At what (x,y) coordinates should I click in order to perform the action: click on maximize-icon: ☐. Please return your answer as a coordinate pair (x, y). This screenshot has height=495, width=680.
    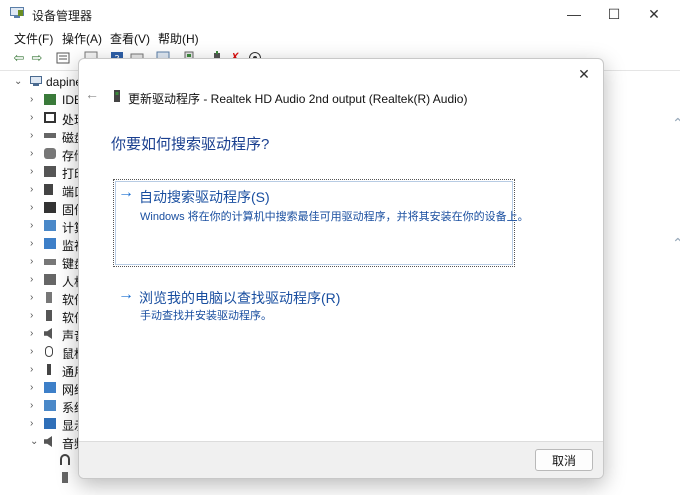
    Looking at the image, I should click on (614, 14).